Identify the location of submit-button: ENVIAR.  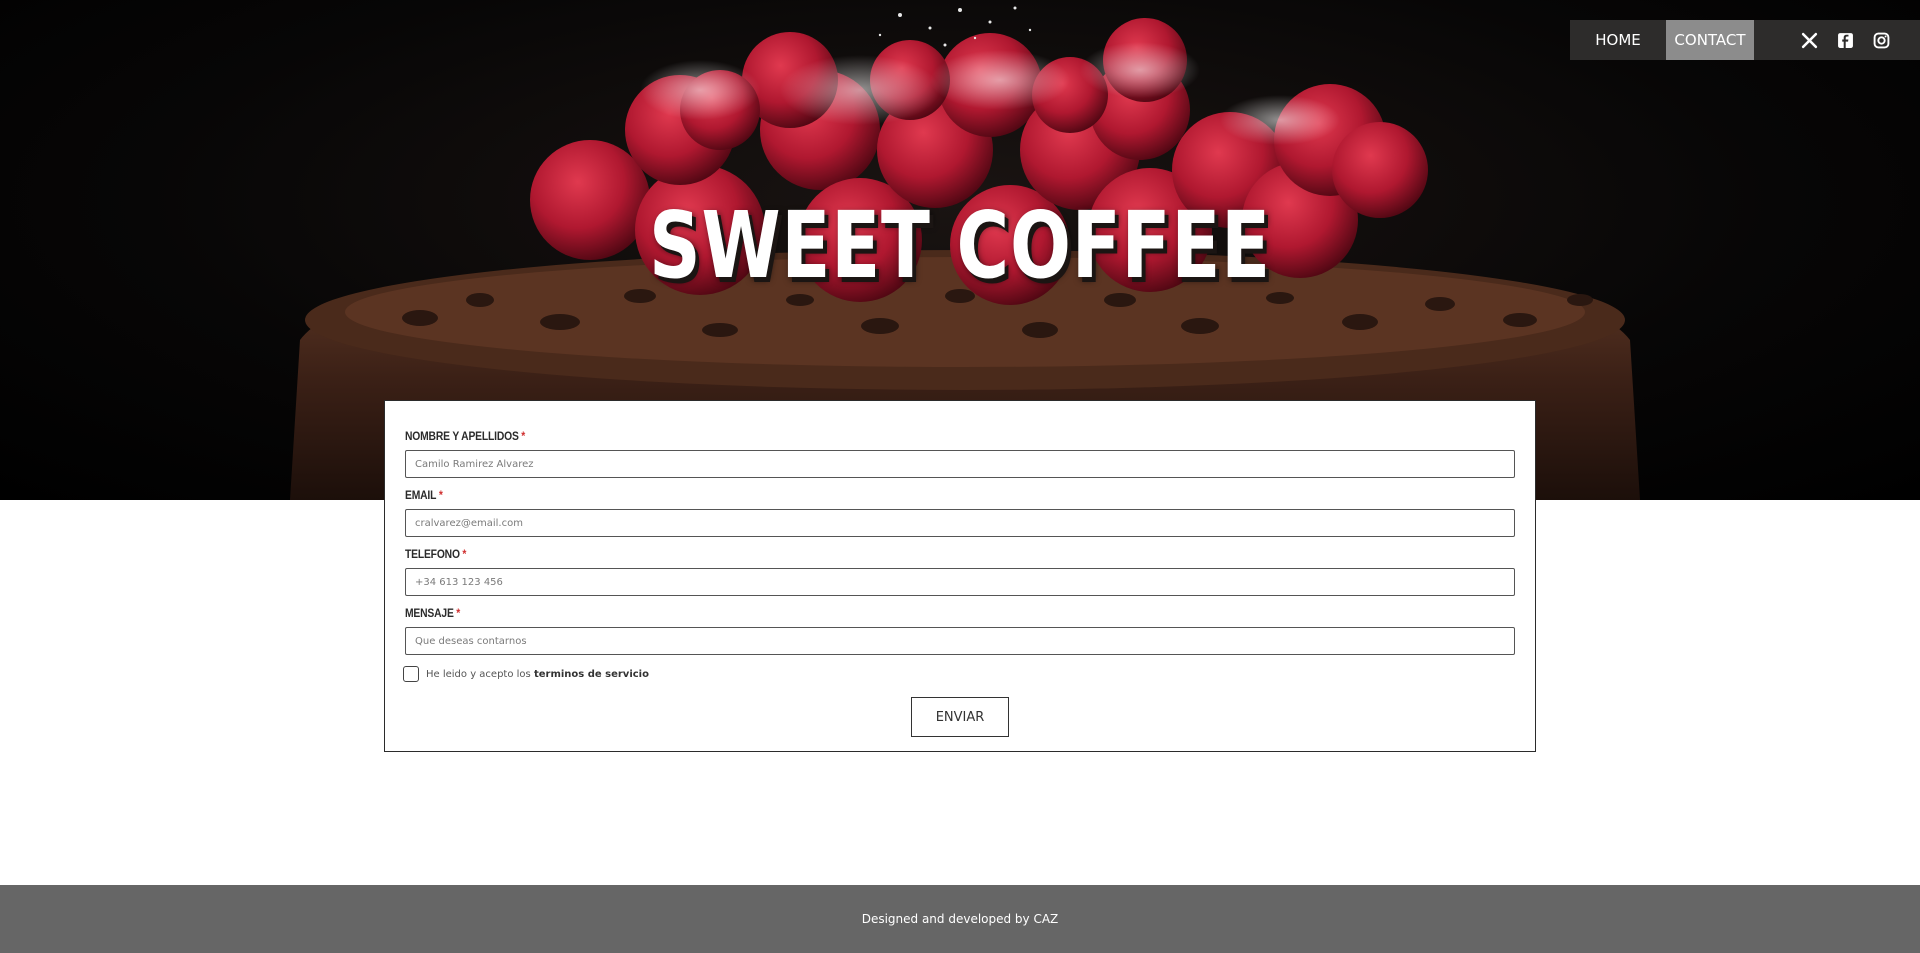
(960, 717).